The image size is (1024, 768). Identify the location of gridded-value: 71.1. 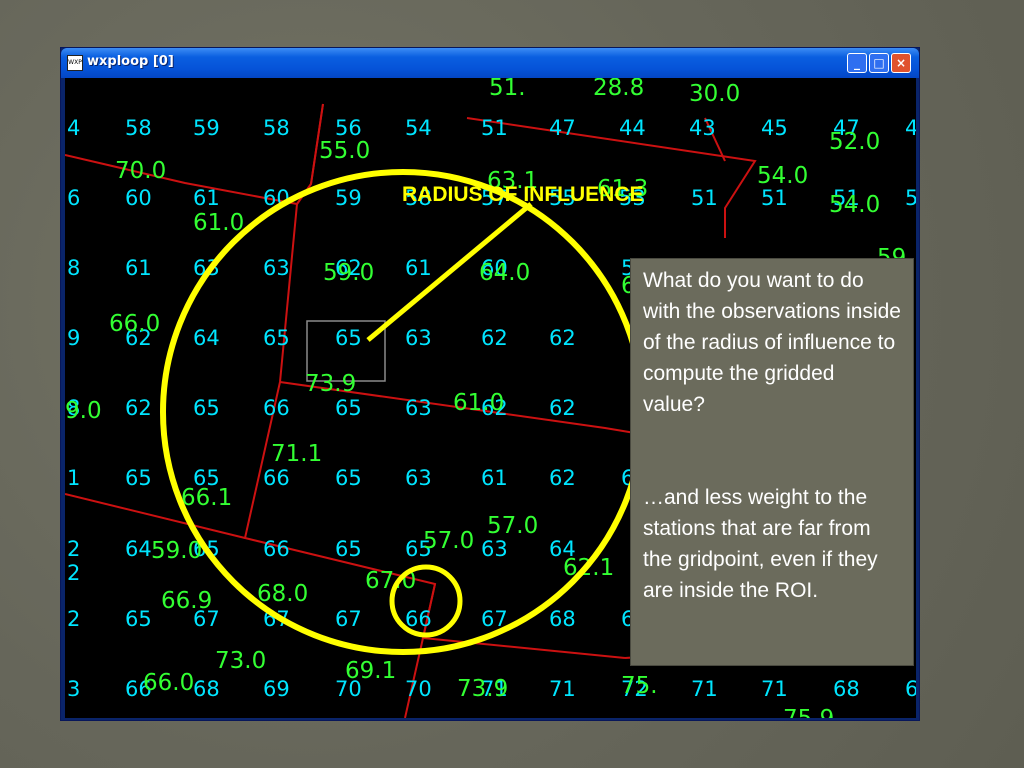
(296, 454).